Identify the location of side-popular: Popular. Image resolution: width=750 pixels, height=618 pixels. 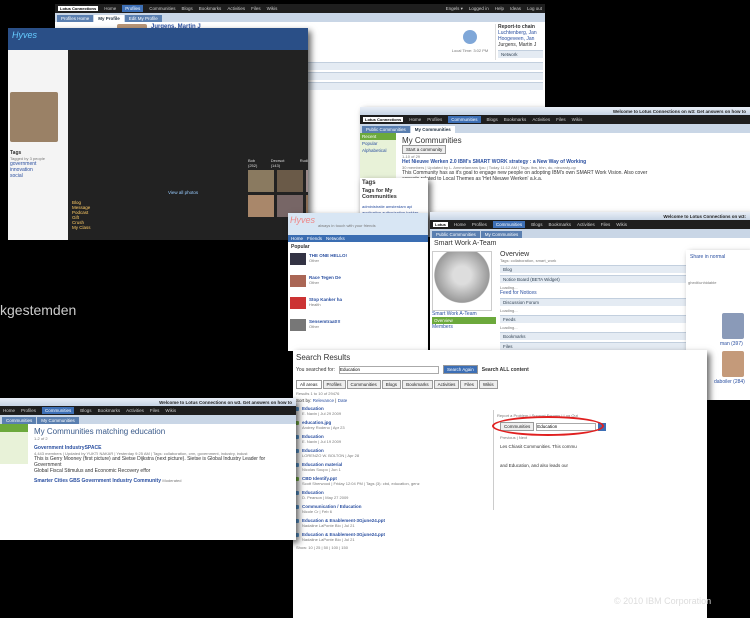
(378, 143).